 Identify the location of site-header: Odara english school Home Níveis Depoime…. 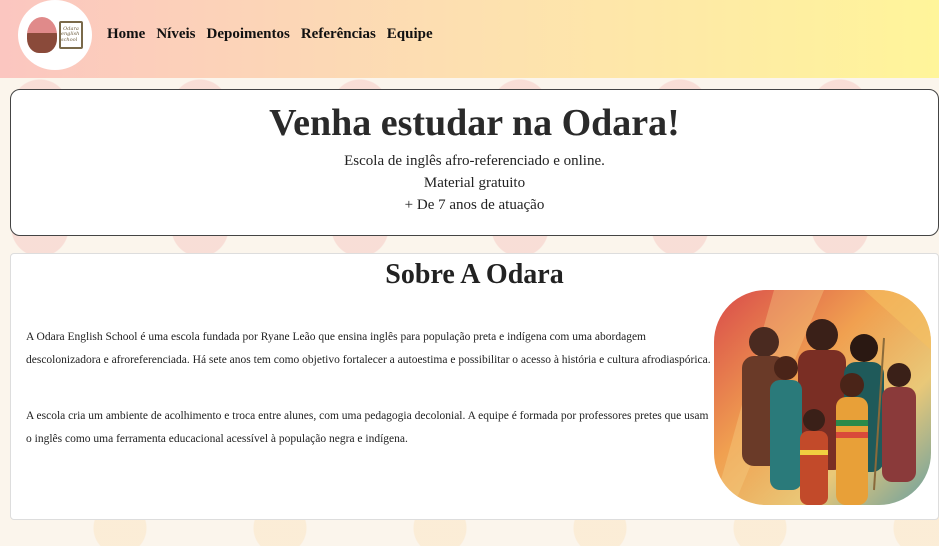
(469, 39).